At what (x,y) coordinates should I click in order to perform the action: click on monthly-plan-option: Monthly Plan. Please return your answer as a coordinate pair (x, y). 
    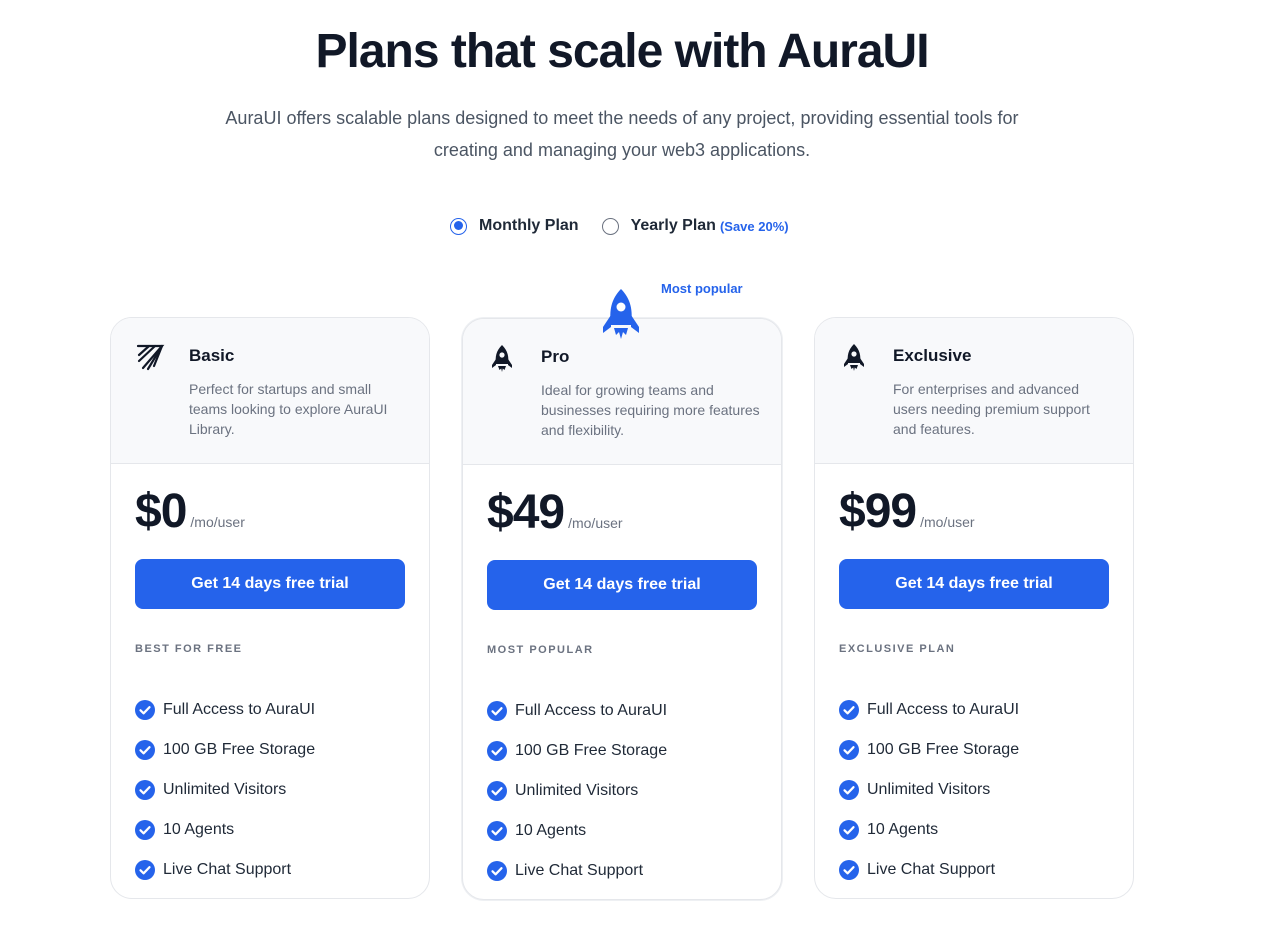
    Looking at the image, I should click on (514, 226).